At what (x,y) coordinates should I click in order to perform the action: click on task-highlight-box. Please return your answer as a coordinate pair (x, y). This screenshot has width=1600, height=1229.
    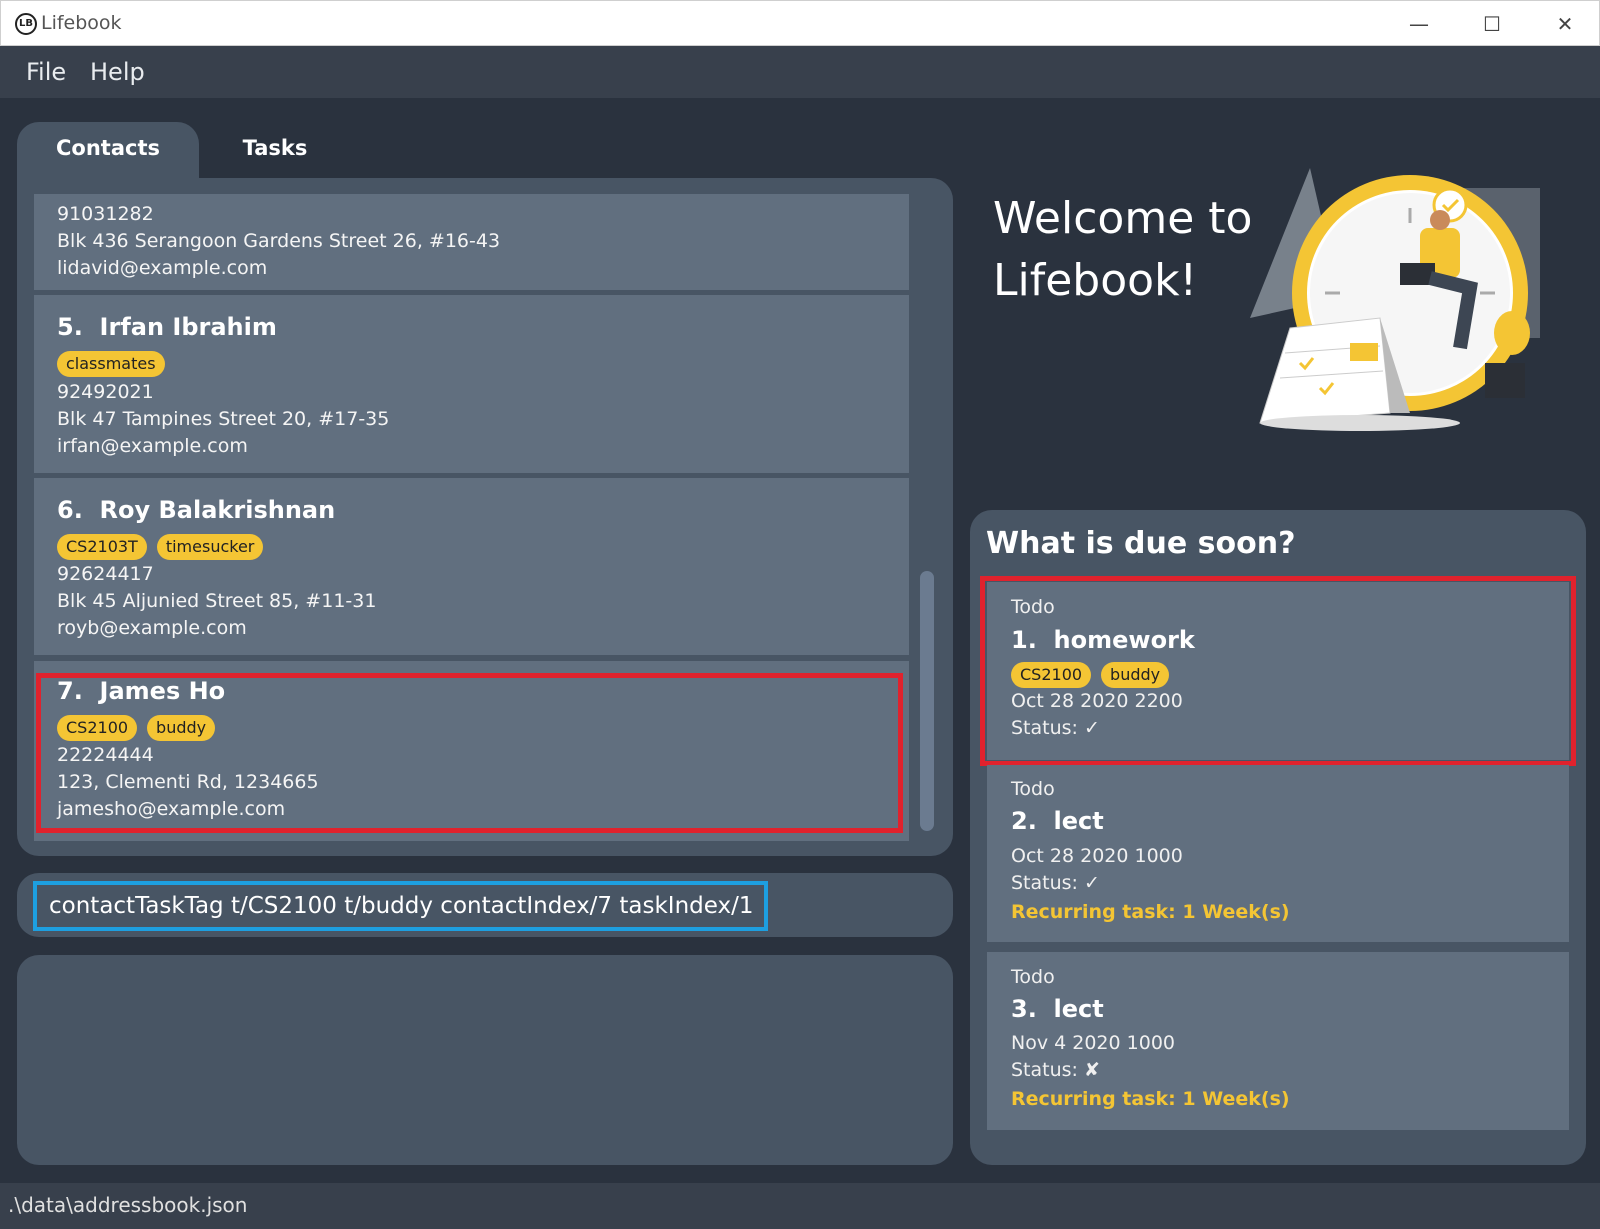
    Looking at the image, I should click on (1278, 671).